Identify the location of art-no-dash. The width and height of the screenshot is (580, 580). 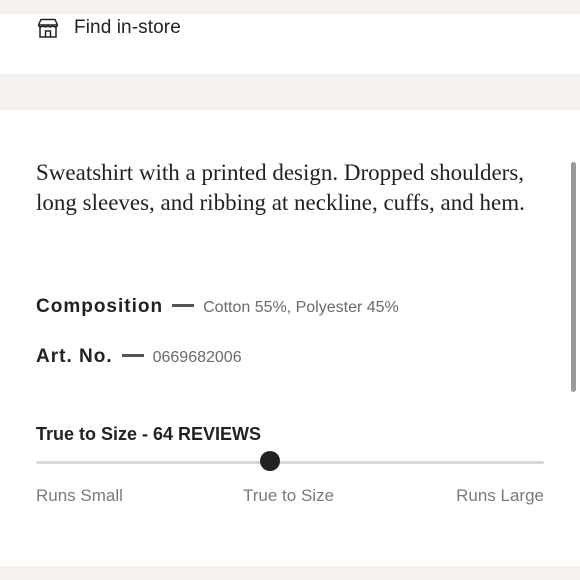
(132, 355).